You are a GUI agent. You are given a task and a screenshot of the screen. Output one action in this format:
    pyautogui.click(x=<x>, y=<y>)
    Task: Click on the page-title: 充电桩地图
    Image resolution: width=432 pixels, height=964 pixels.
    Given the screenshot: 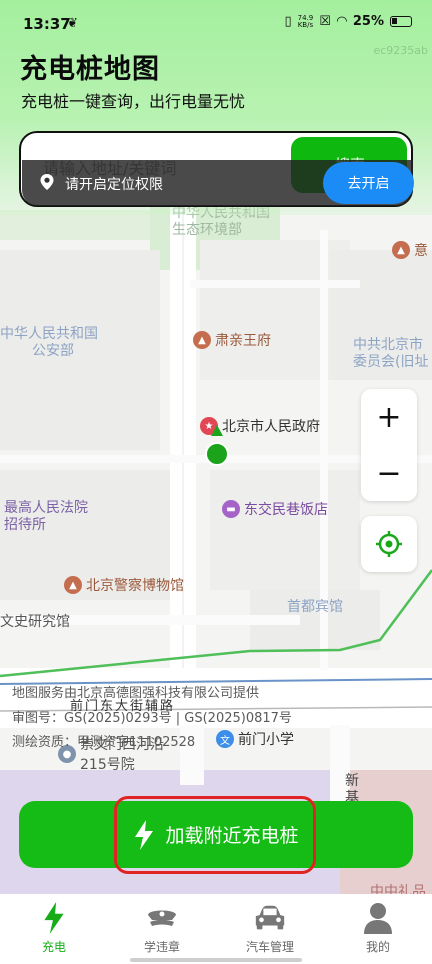 What is the action you would take?
    pyautogui.click(x=90, y=69)
    